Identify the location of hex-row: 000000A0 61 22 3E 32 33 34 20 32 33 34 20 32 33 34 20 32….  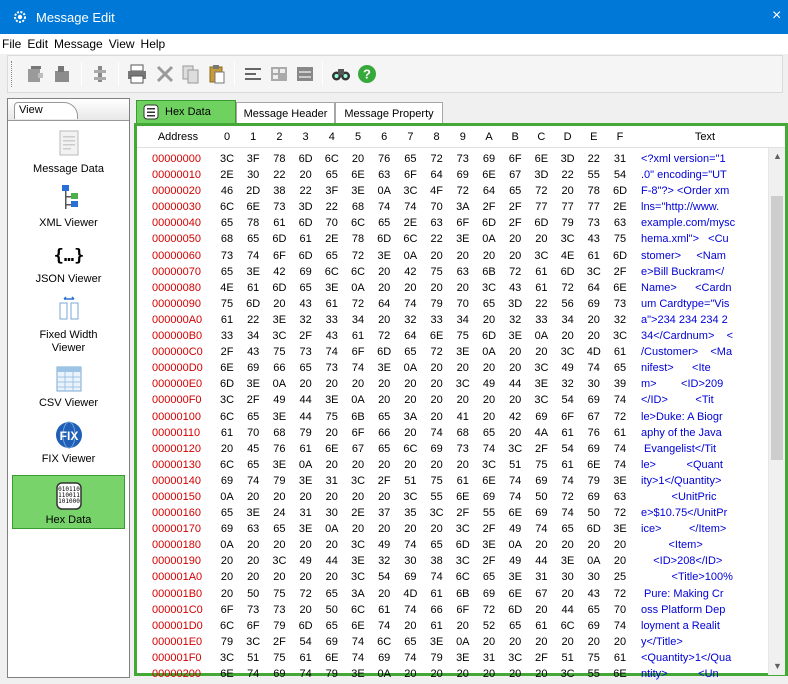
(452, 320).